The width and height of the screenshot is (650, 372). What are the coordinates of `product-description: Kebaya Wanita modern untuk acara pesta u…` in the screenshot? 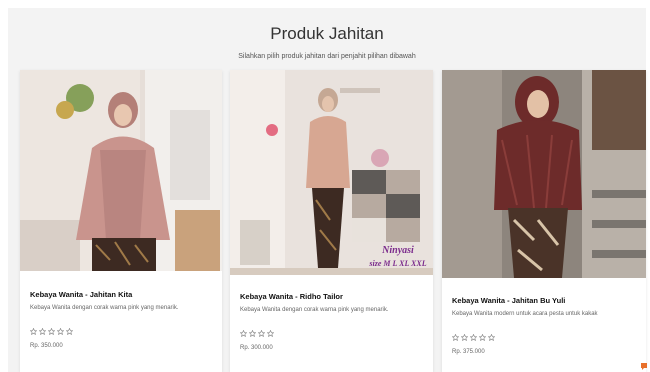 It's located at (525, 314).